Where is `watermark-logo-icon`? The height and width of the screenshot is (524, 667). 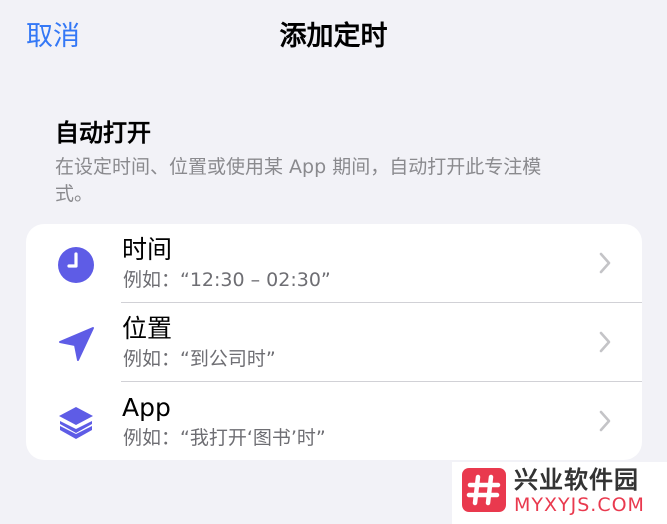
watermark-logo-icon is located at coordinates (484, 490).